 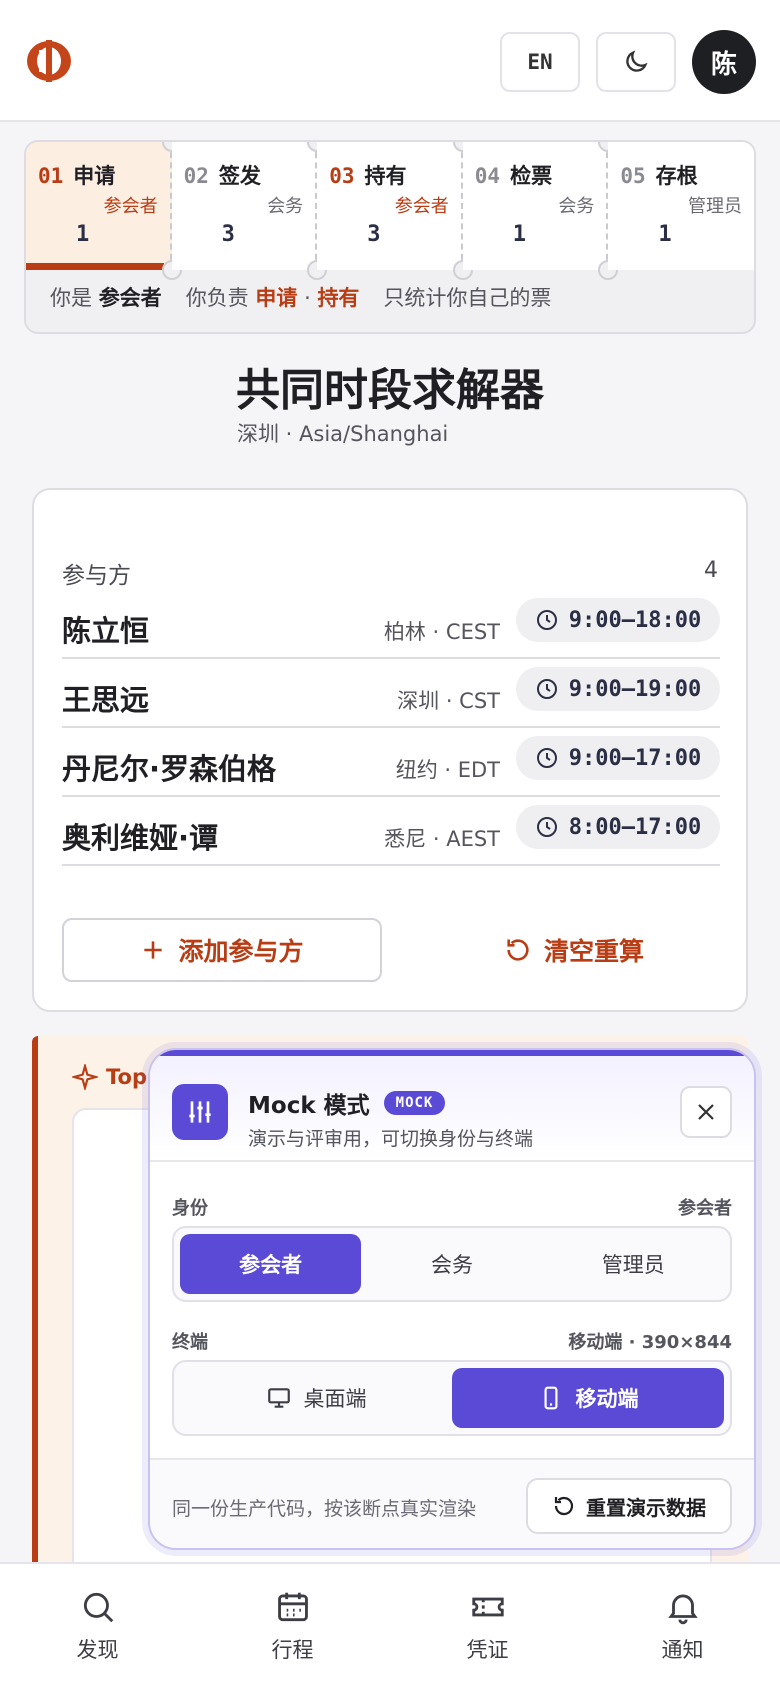 I want to click on identity-segmented-control: 参会者 会务 管理员, so click(x=452, y=1264).